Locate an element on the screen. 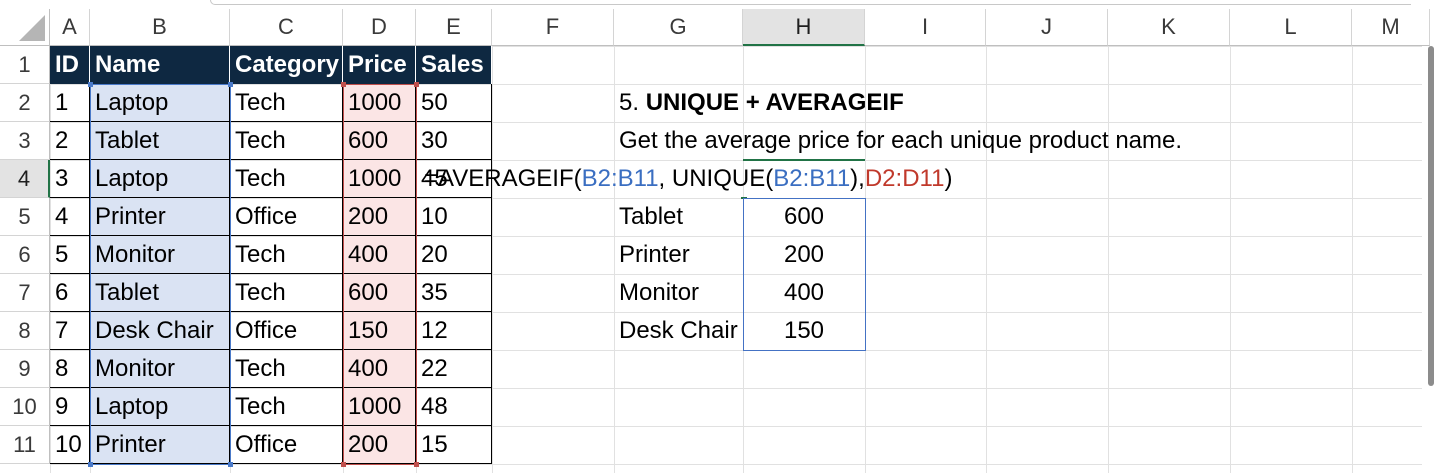 This screenshot has width=1440, height=473. table-cell: 30 is located at coordinates (454, 141).